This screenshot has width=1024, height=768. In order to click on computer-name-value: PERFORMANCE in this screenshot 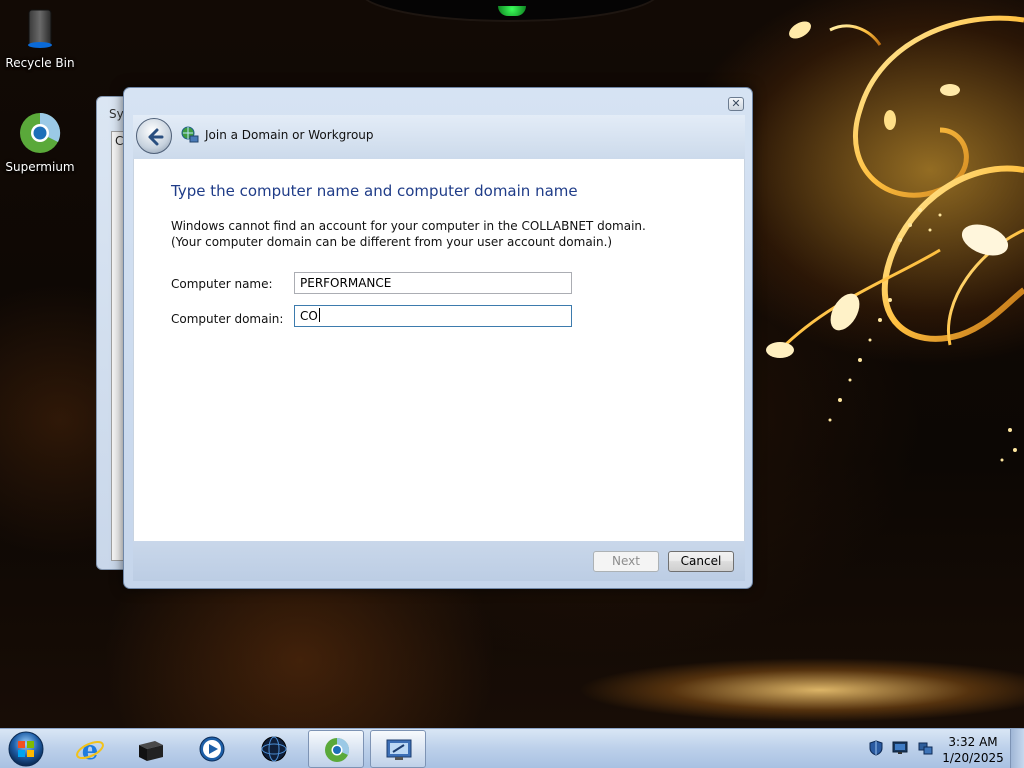, I will do `click(346, 283)`.